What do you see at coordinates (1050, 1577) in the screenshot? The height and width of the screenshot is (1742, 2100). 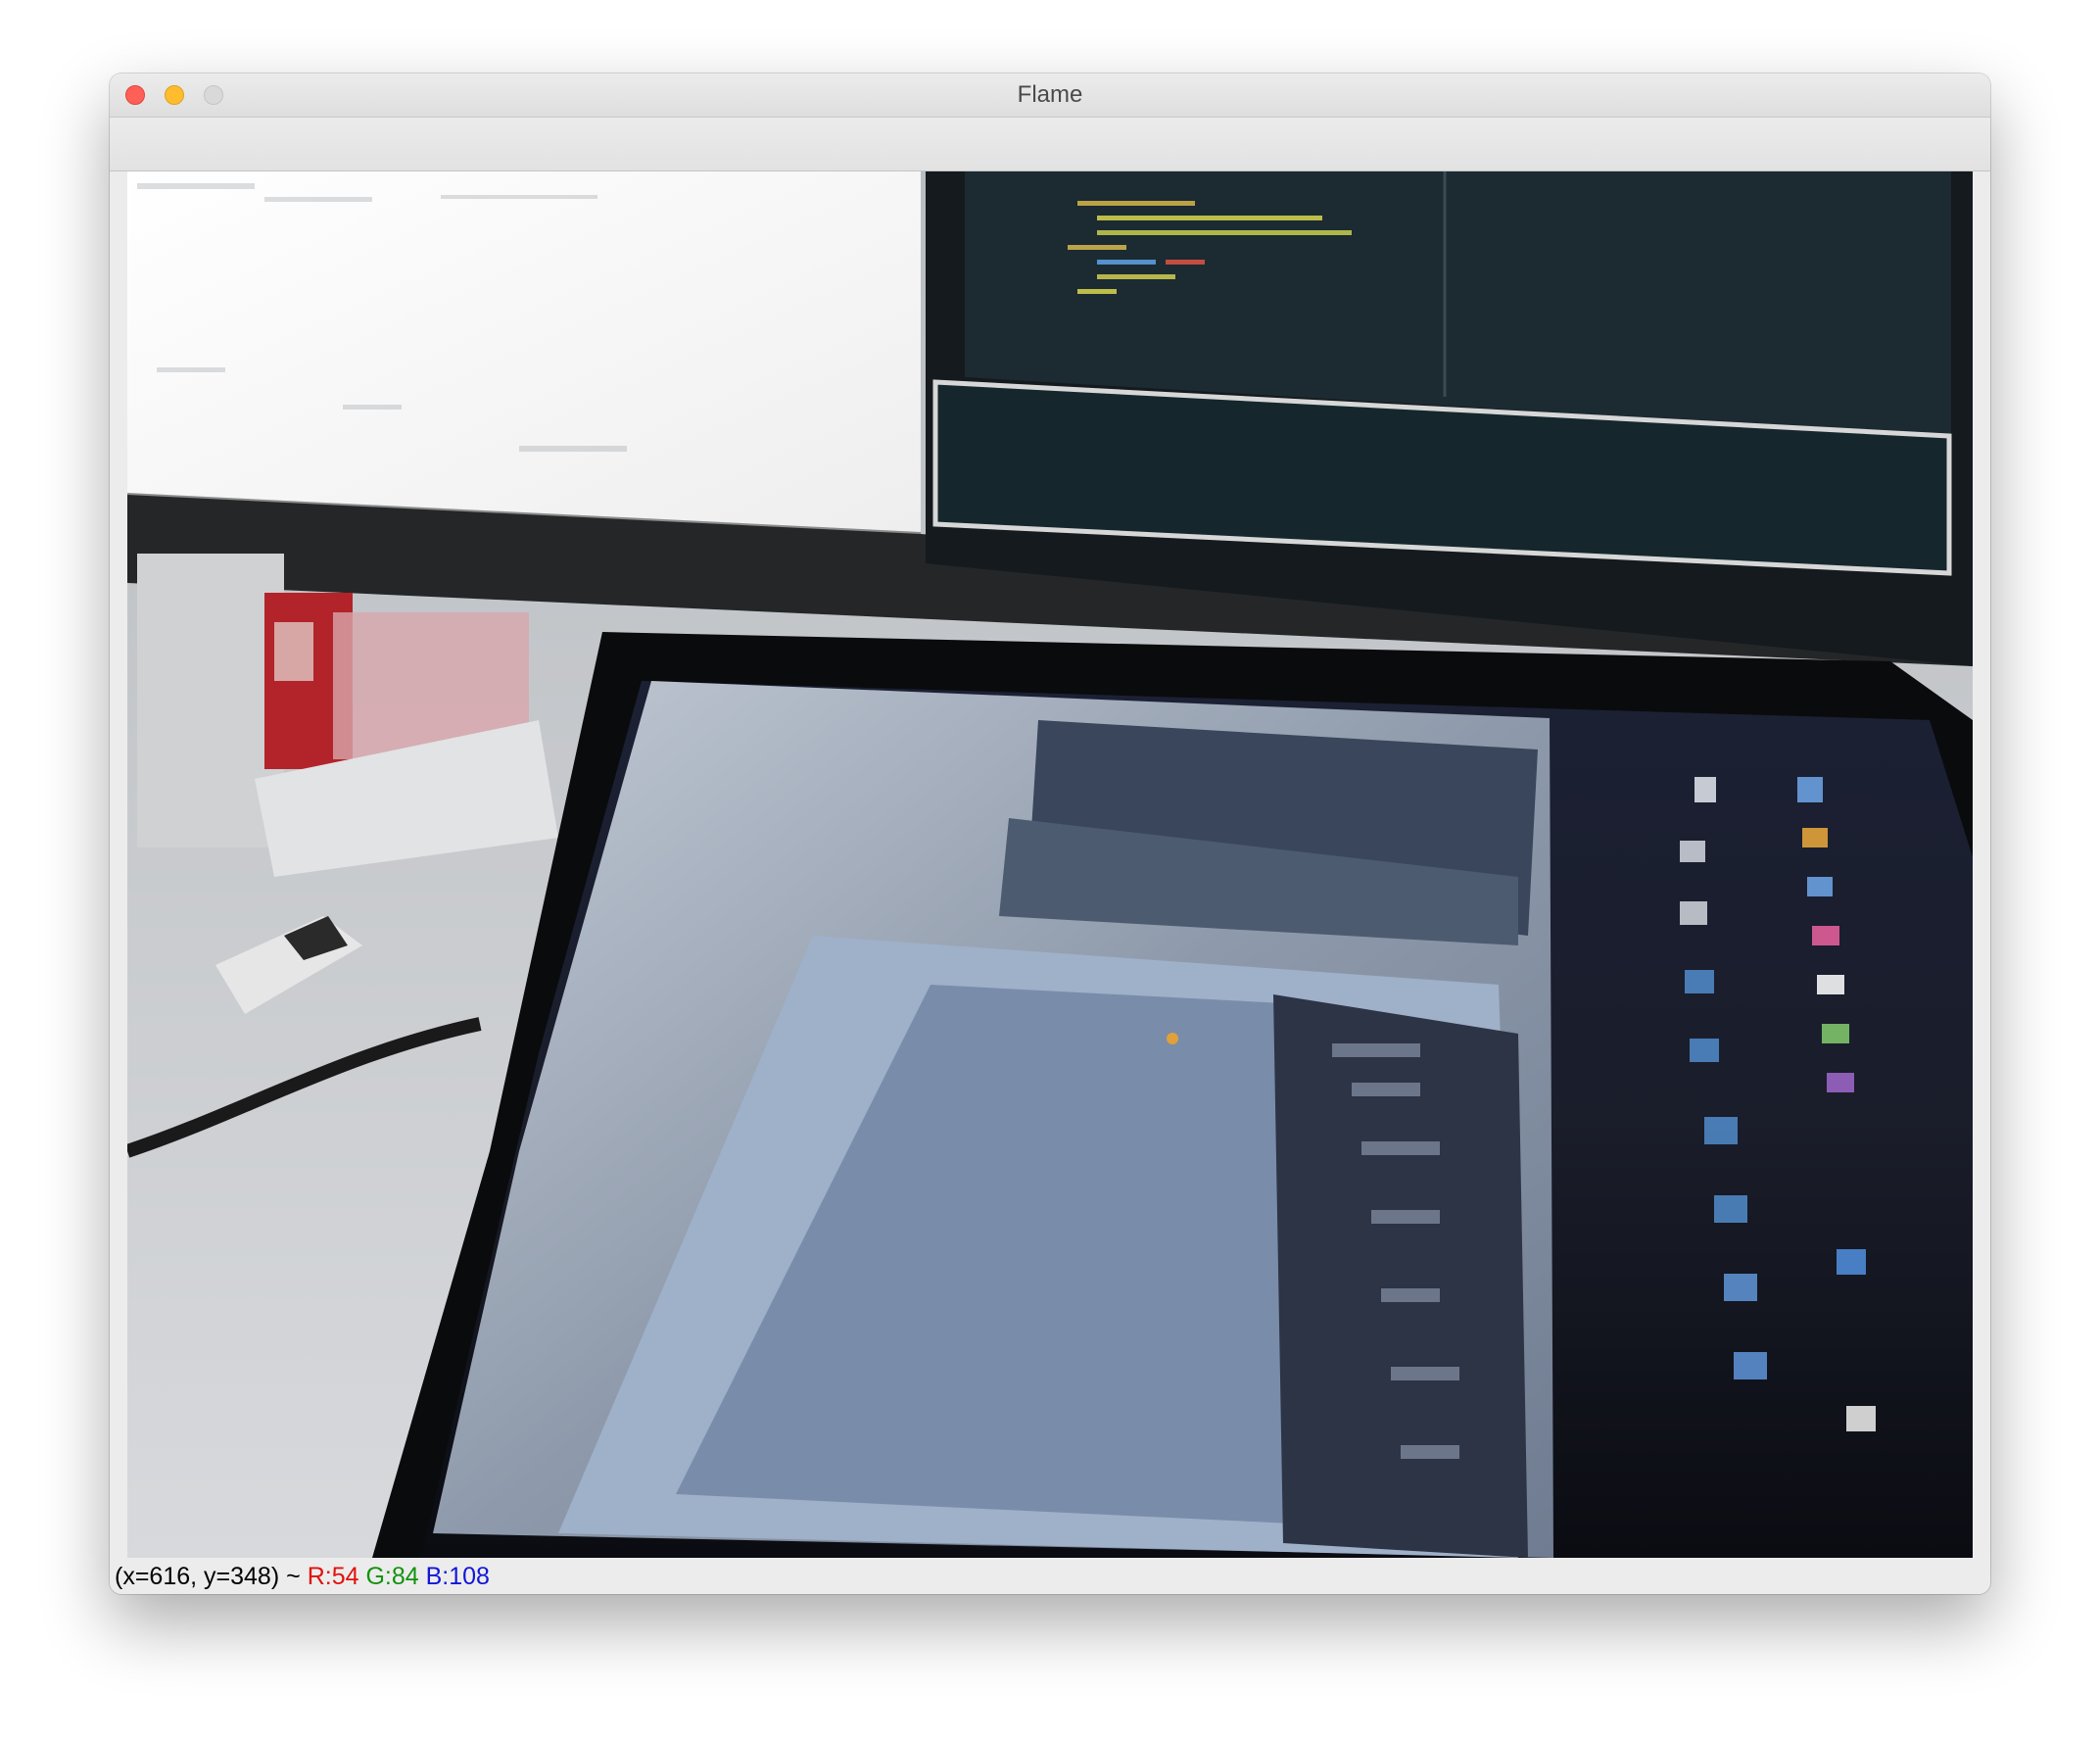 I see `pixel-info-statusbar: (x=616, y=348) ~ R:54 G:84 B:108` at bounding box center [1050, 1577].